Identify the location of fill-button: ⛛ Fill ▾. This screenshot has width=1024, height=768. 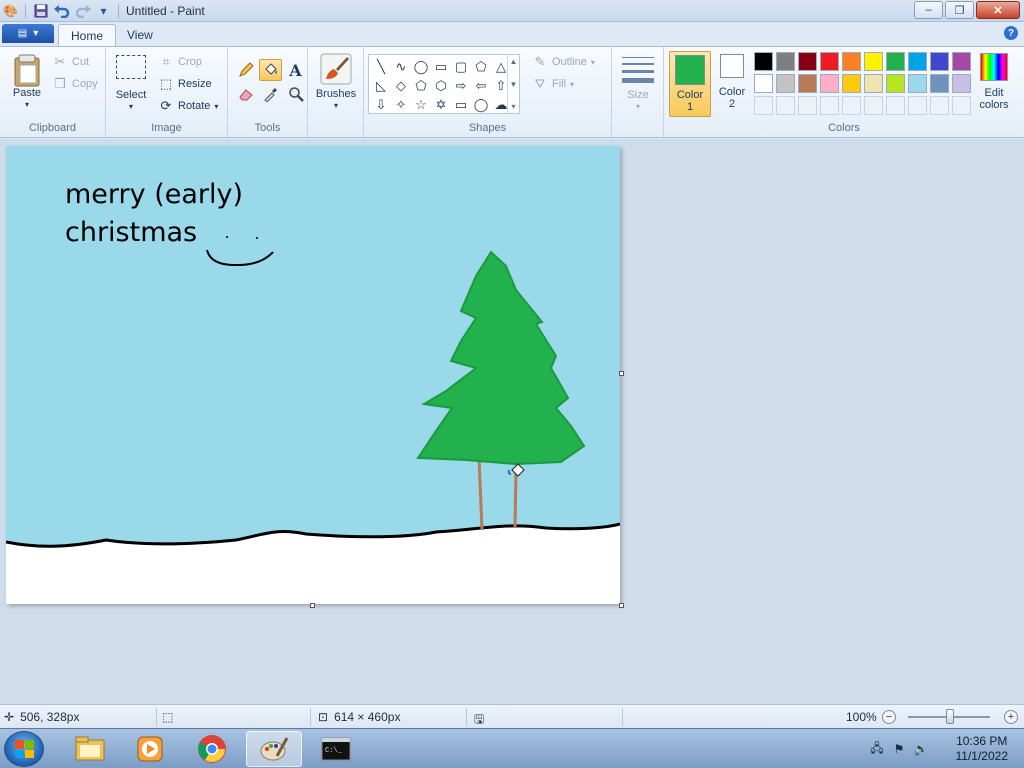
(553, 84).